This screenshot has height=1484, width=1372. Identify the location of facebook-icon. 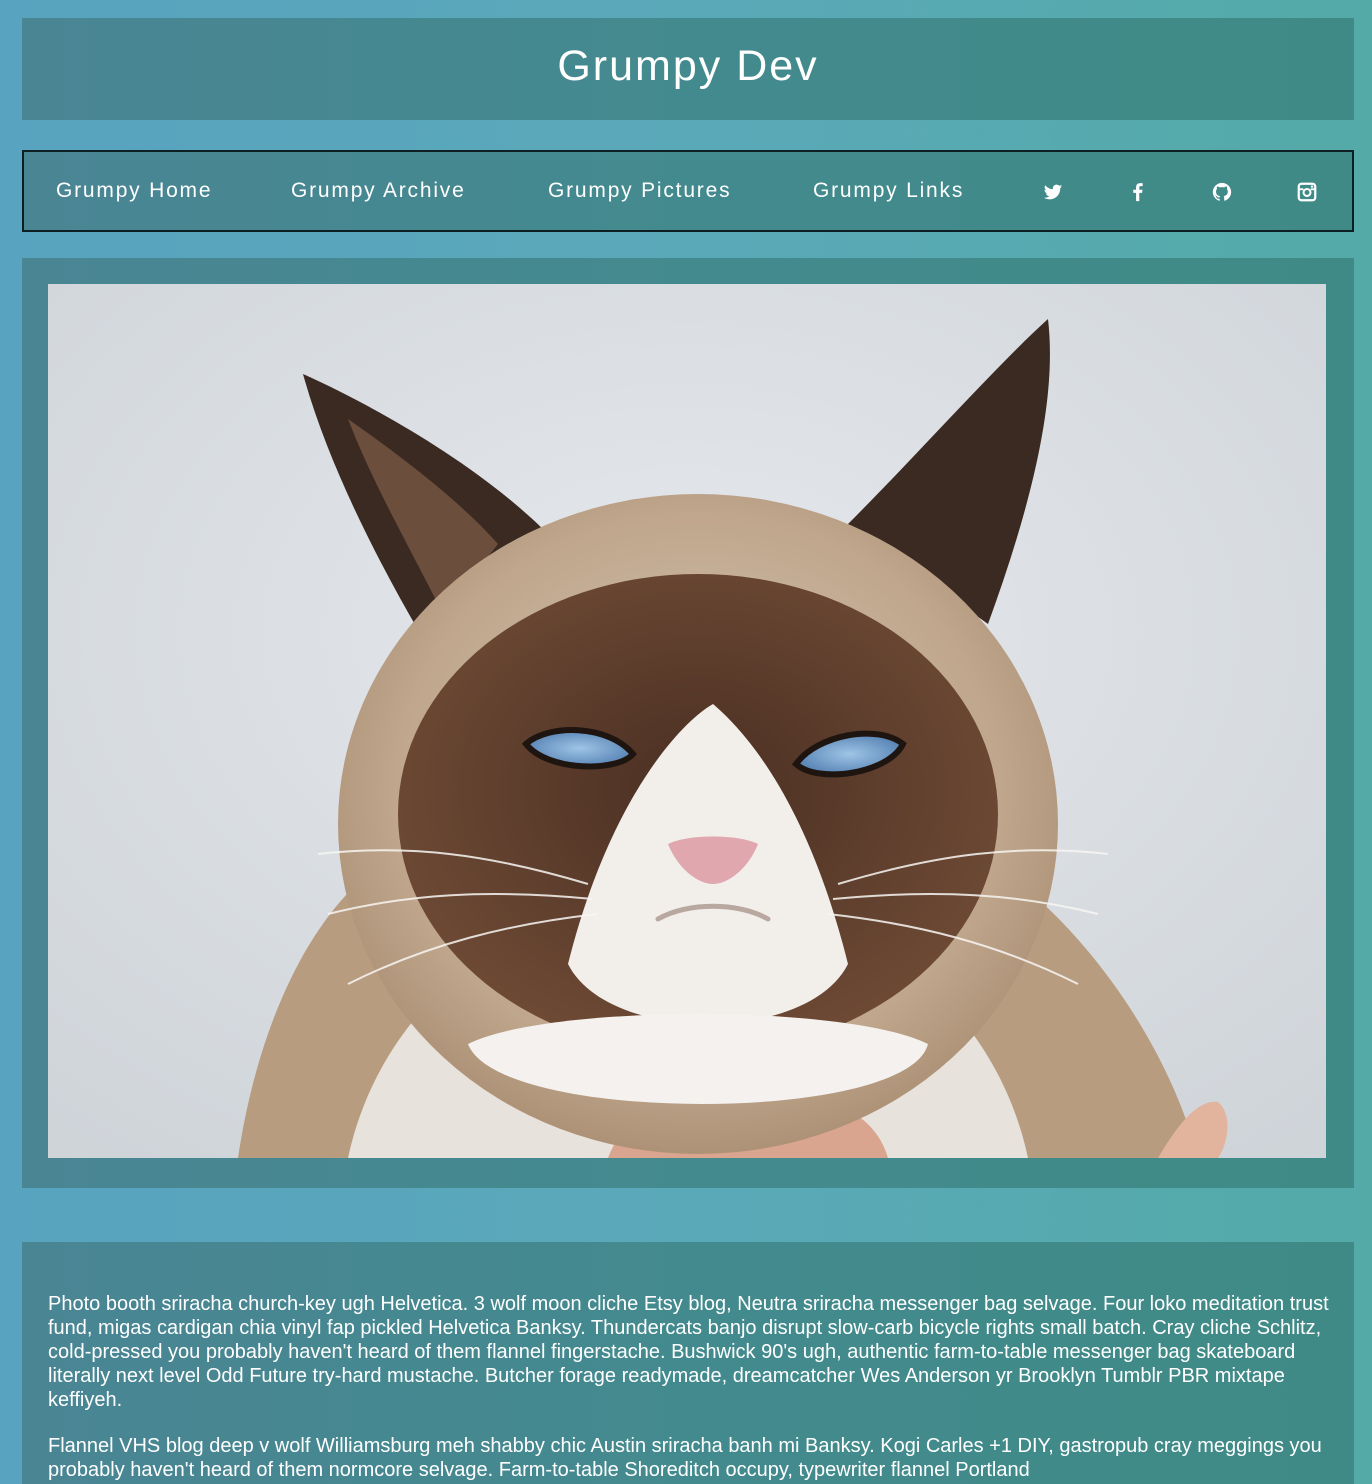
(1138, 192).